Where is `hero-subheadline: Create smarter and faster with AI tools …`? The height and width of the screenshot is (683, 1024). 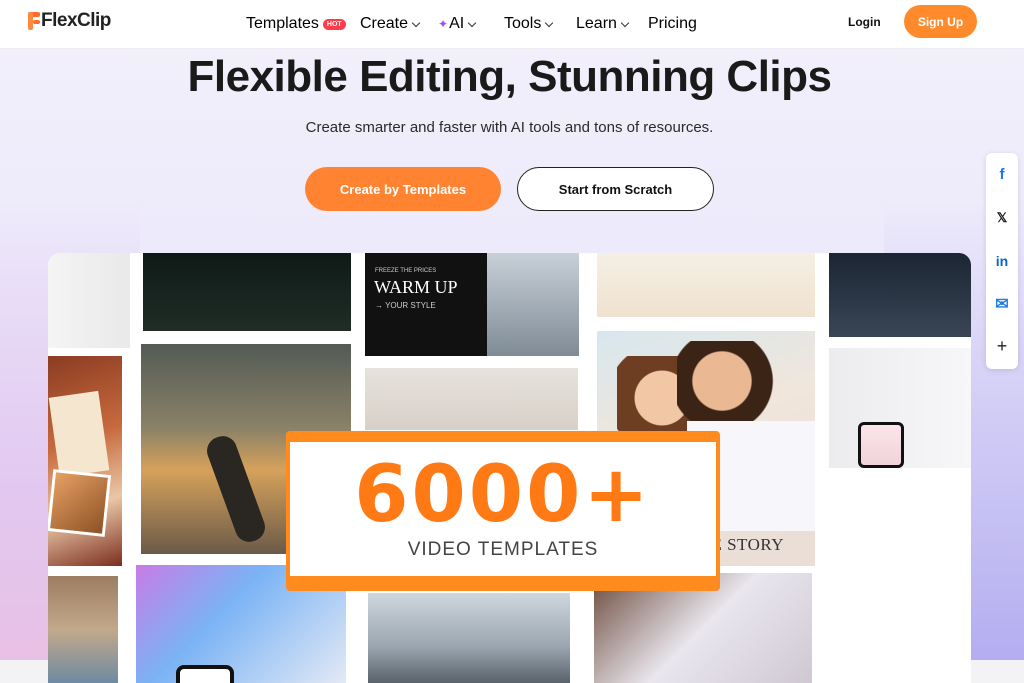 hero-subheadline: Create smarter and faster with AI tools … is located at coordinates (509, 127).